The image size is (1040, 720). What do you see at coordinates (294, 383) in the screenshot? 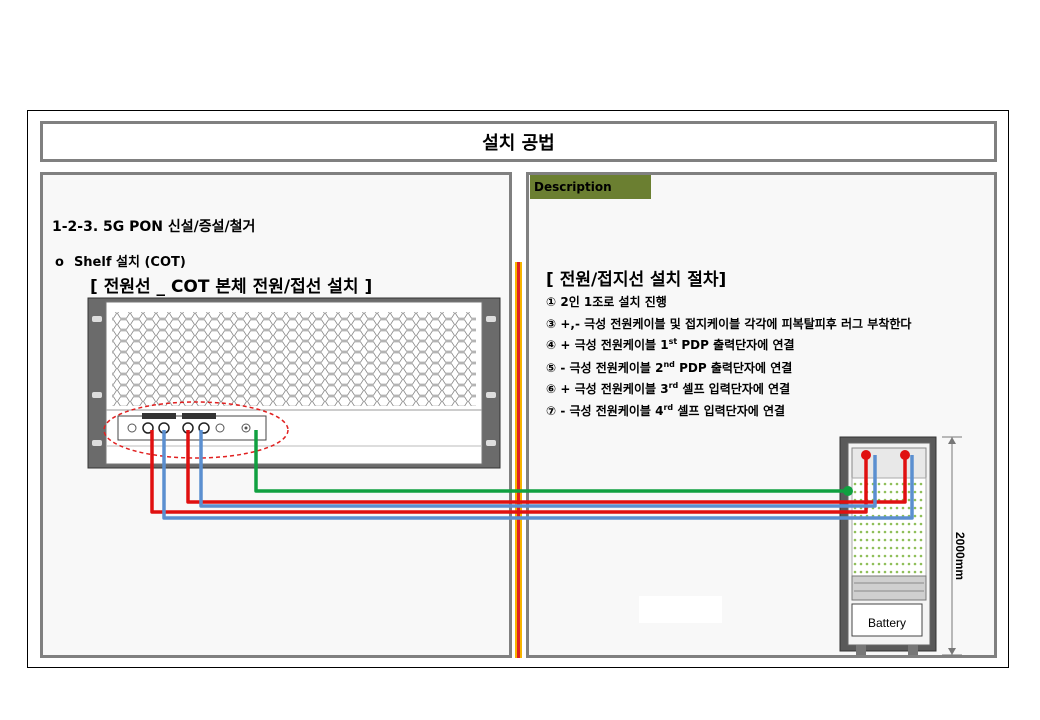
I see `cot-shelf` at bounding box center [294, 383].